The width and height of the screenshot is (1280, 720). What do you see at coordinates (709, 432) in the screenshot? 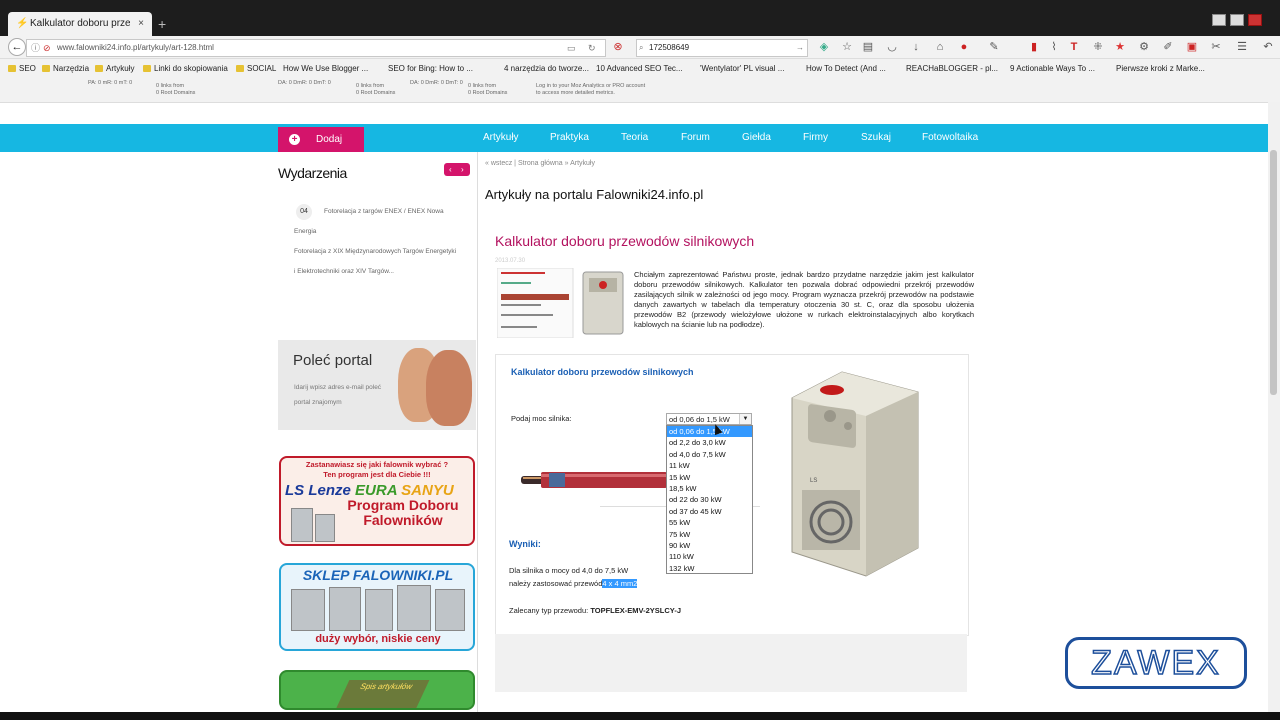
I see `power-option: od 0,06 do 1,5 kW` at bounding box center [709, 432].